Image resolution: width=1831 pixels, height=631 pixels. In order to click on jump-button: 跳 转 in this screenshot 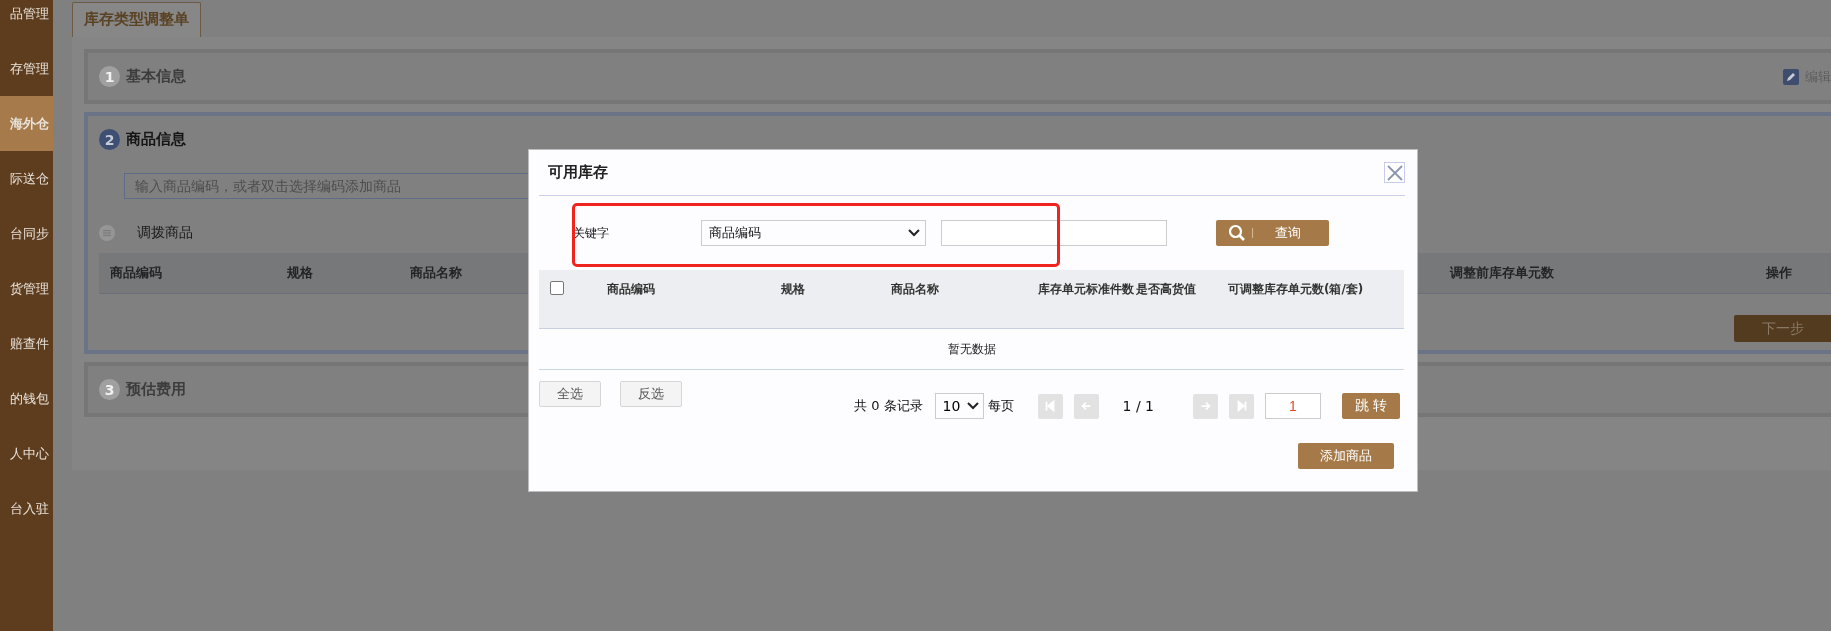, I will do `click(1371, 406)`.